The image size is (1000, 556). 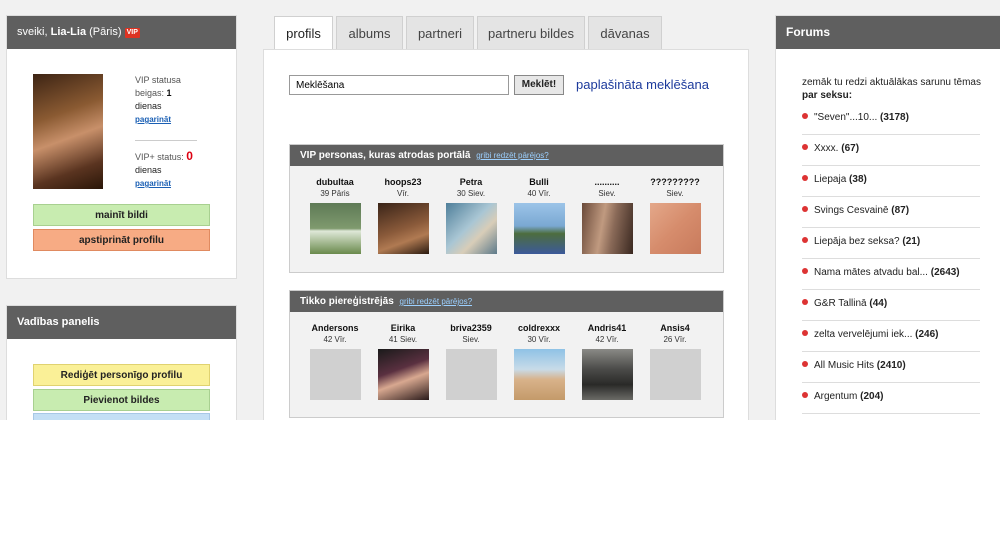 I want to click on topic-title: All Music Hits, so click(x=844, y=365).